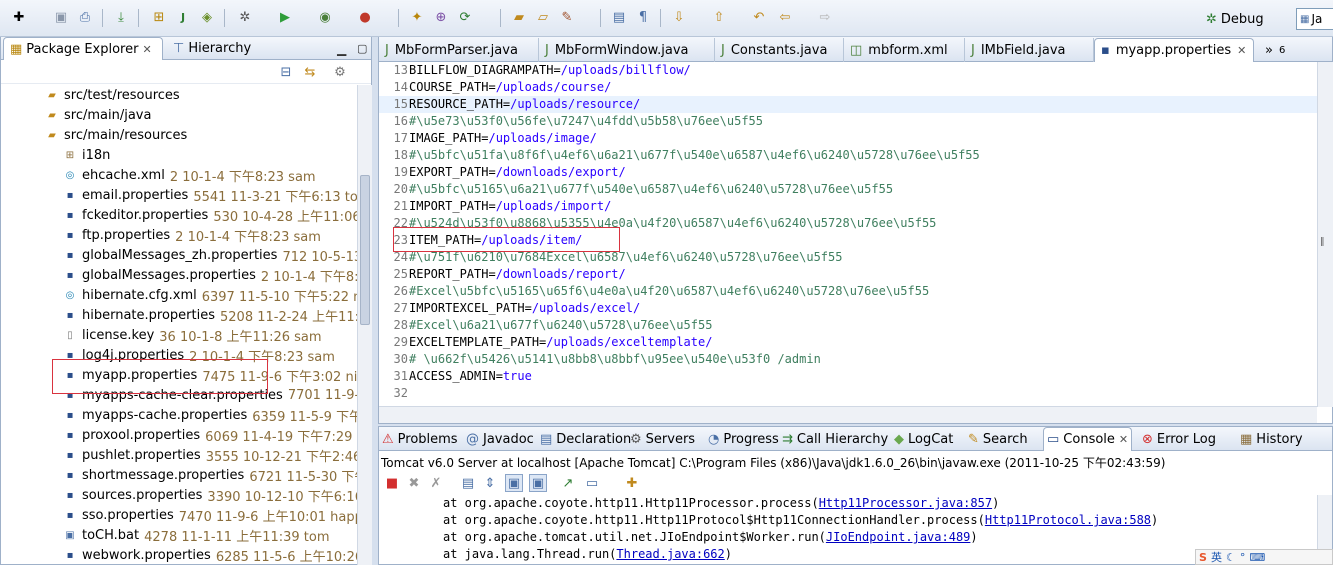  What do you see at coordinates (465, 17) in the screenshot?
I see `refresh-icon: ⟳` at bounding box center [465, 17].